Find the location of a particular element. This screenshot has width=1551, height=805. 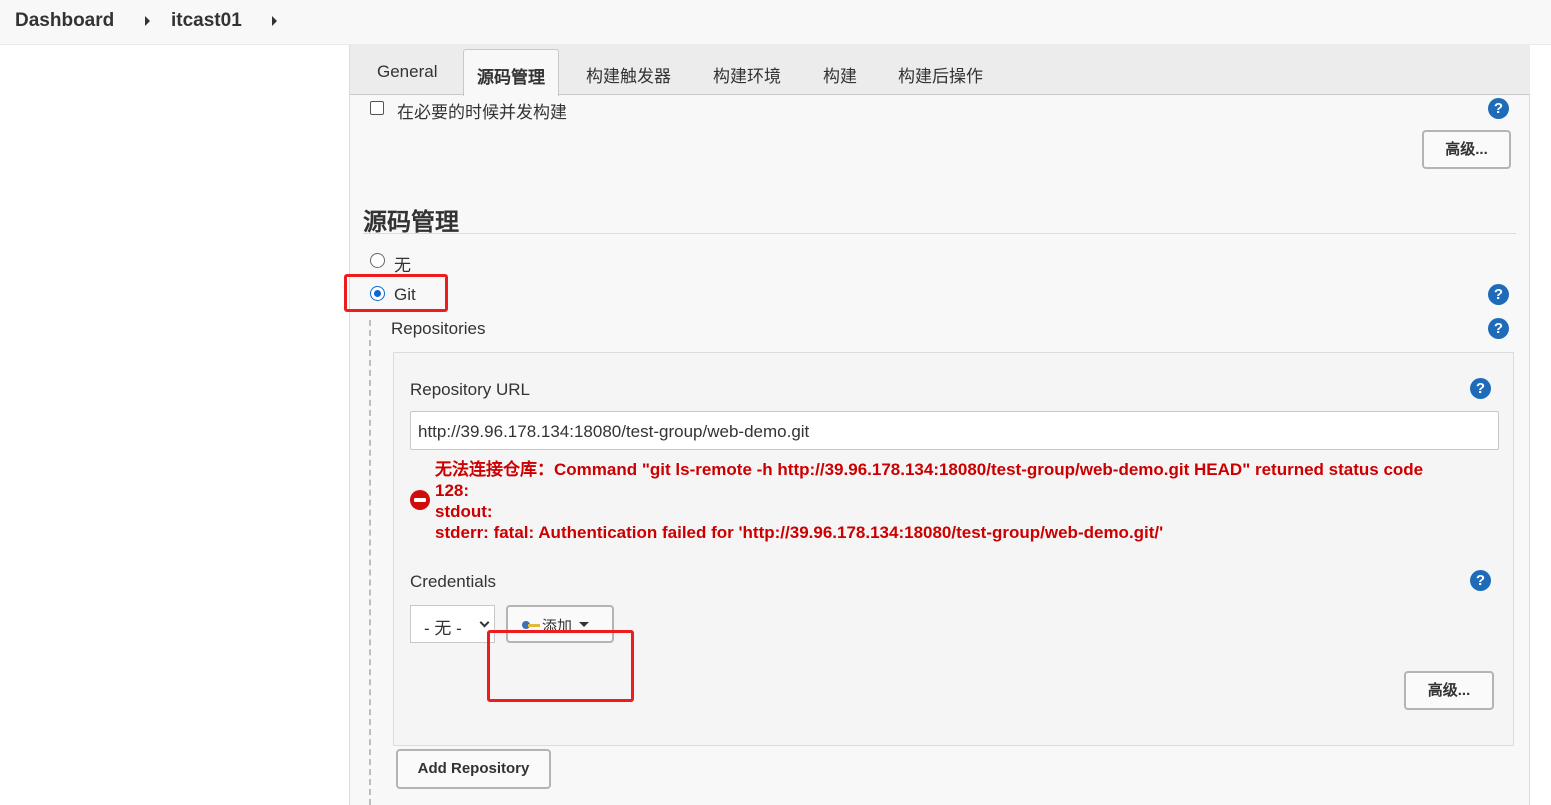

section-title-scm: 源码管理 is located at coordinates (411, 222).